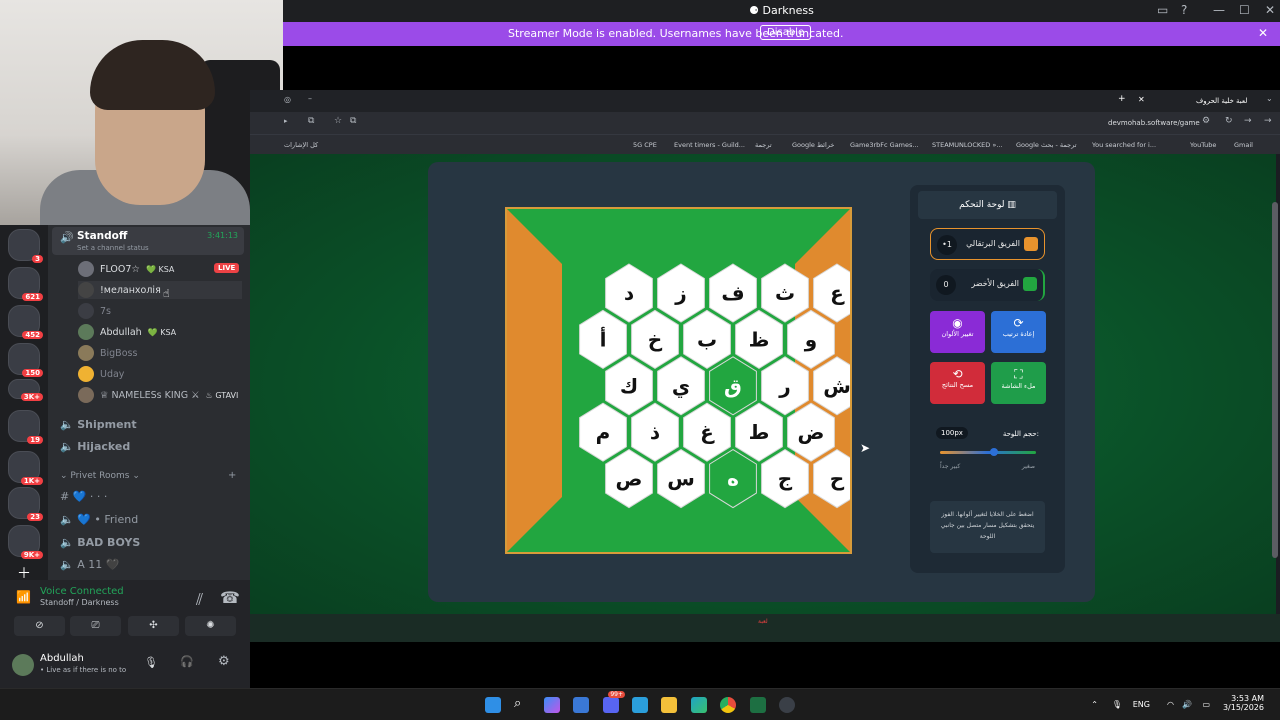  What do you see at coordinates (813, 145) in the screenshot?
I see `bookmark: Google خرائط` at bounding box center [813, 145].